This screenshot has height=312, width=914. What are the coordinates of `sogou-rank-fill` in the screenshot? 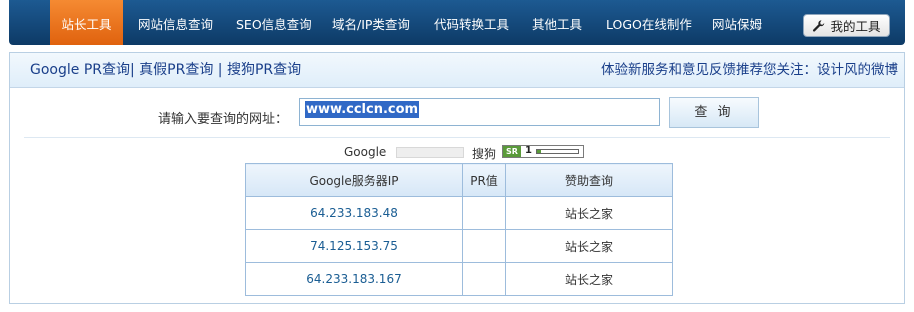 It's located at (539, 151).